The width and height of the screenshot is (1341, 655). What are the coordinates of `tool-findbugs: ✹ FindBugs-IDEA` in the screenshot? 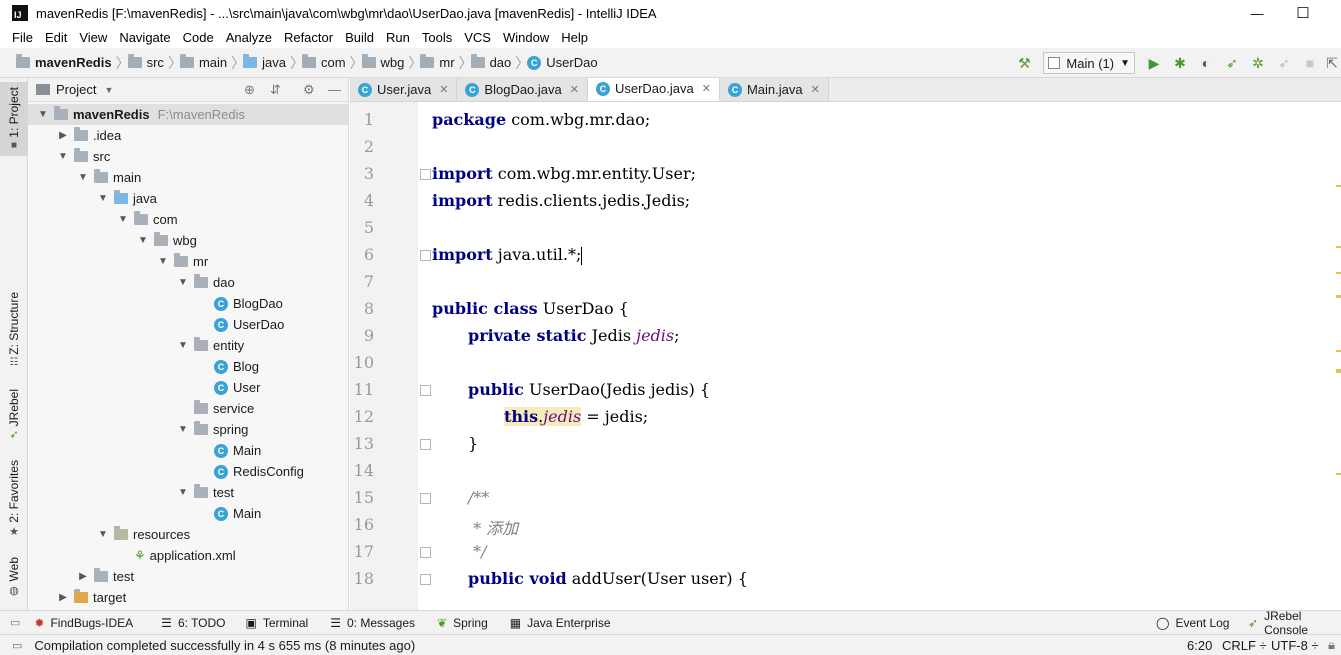 It's located at (83, 623).